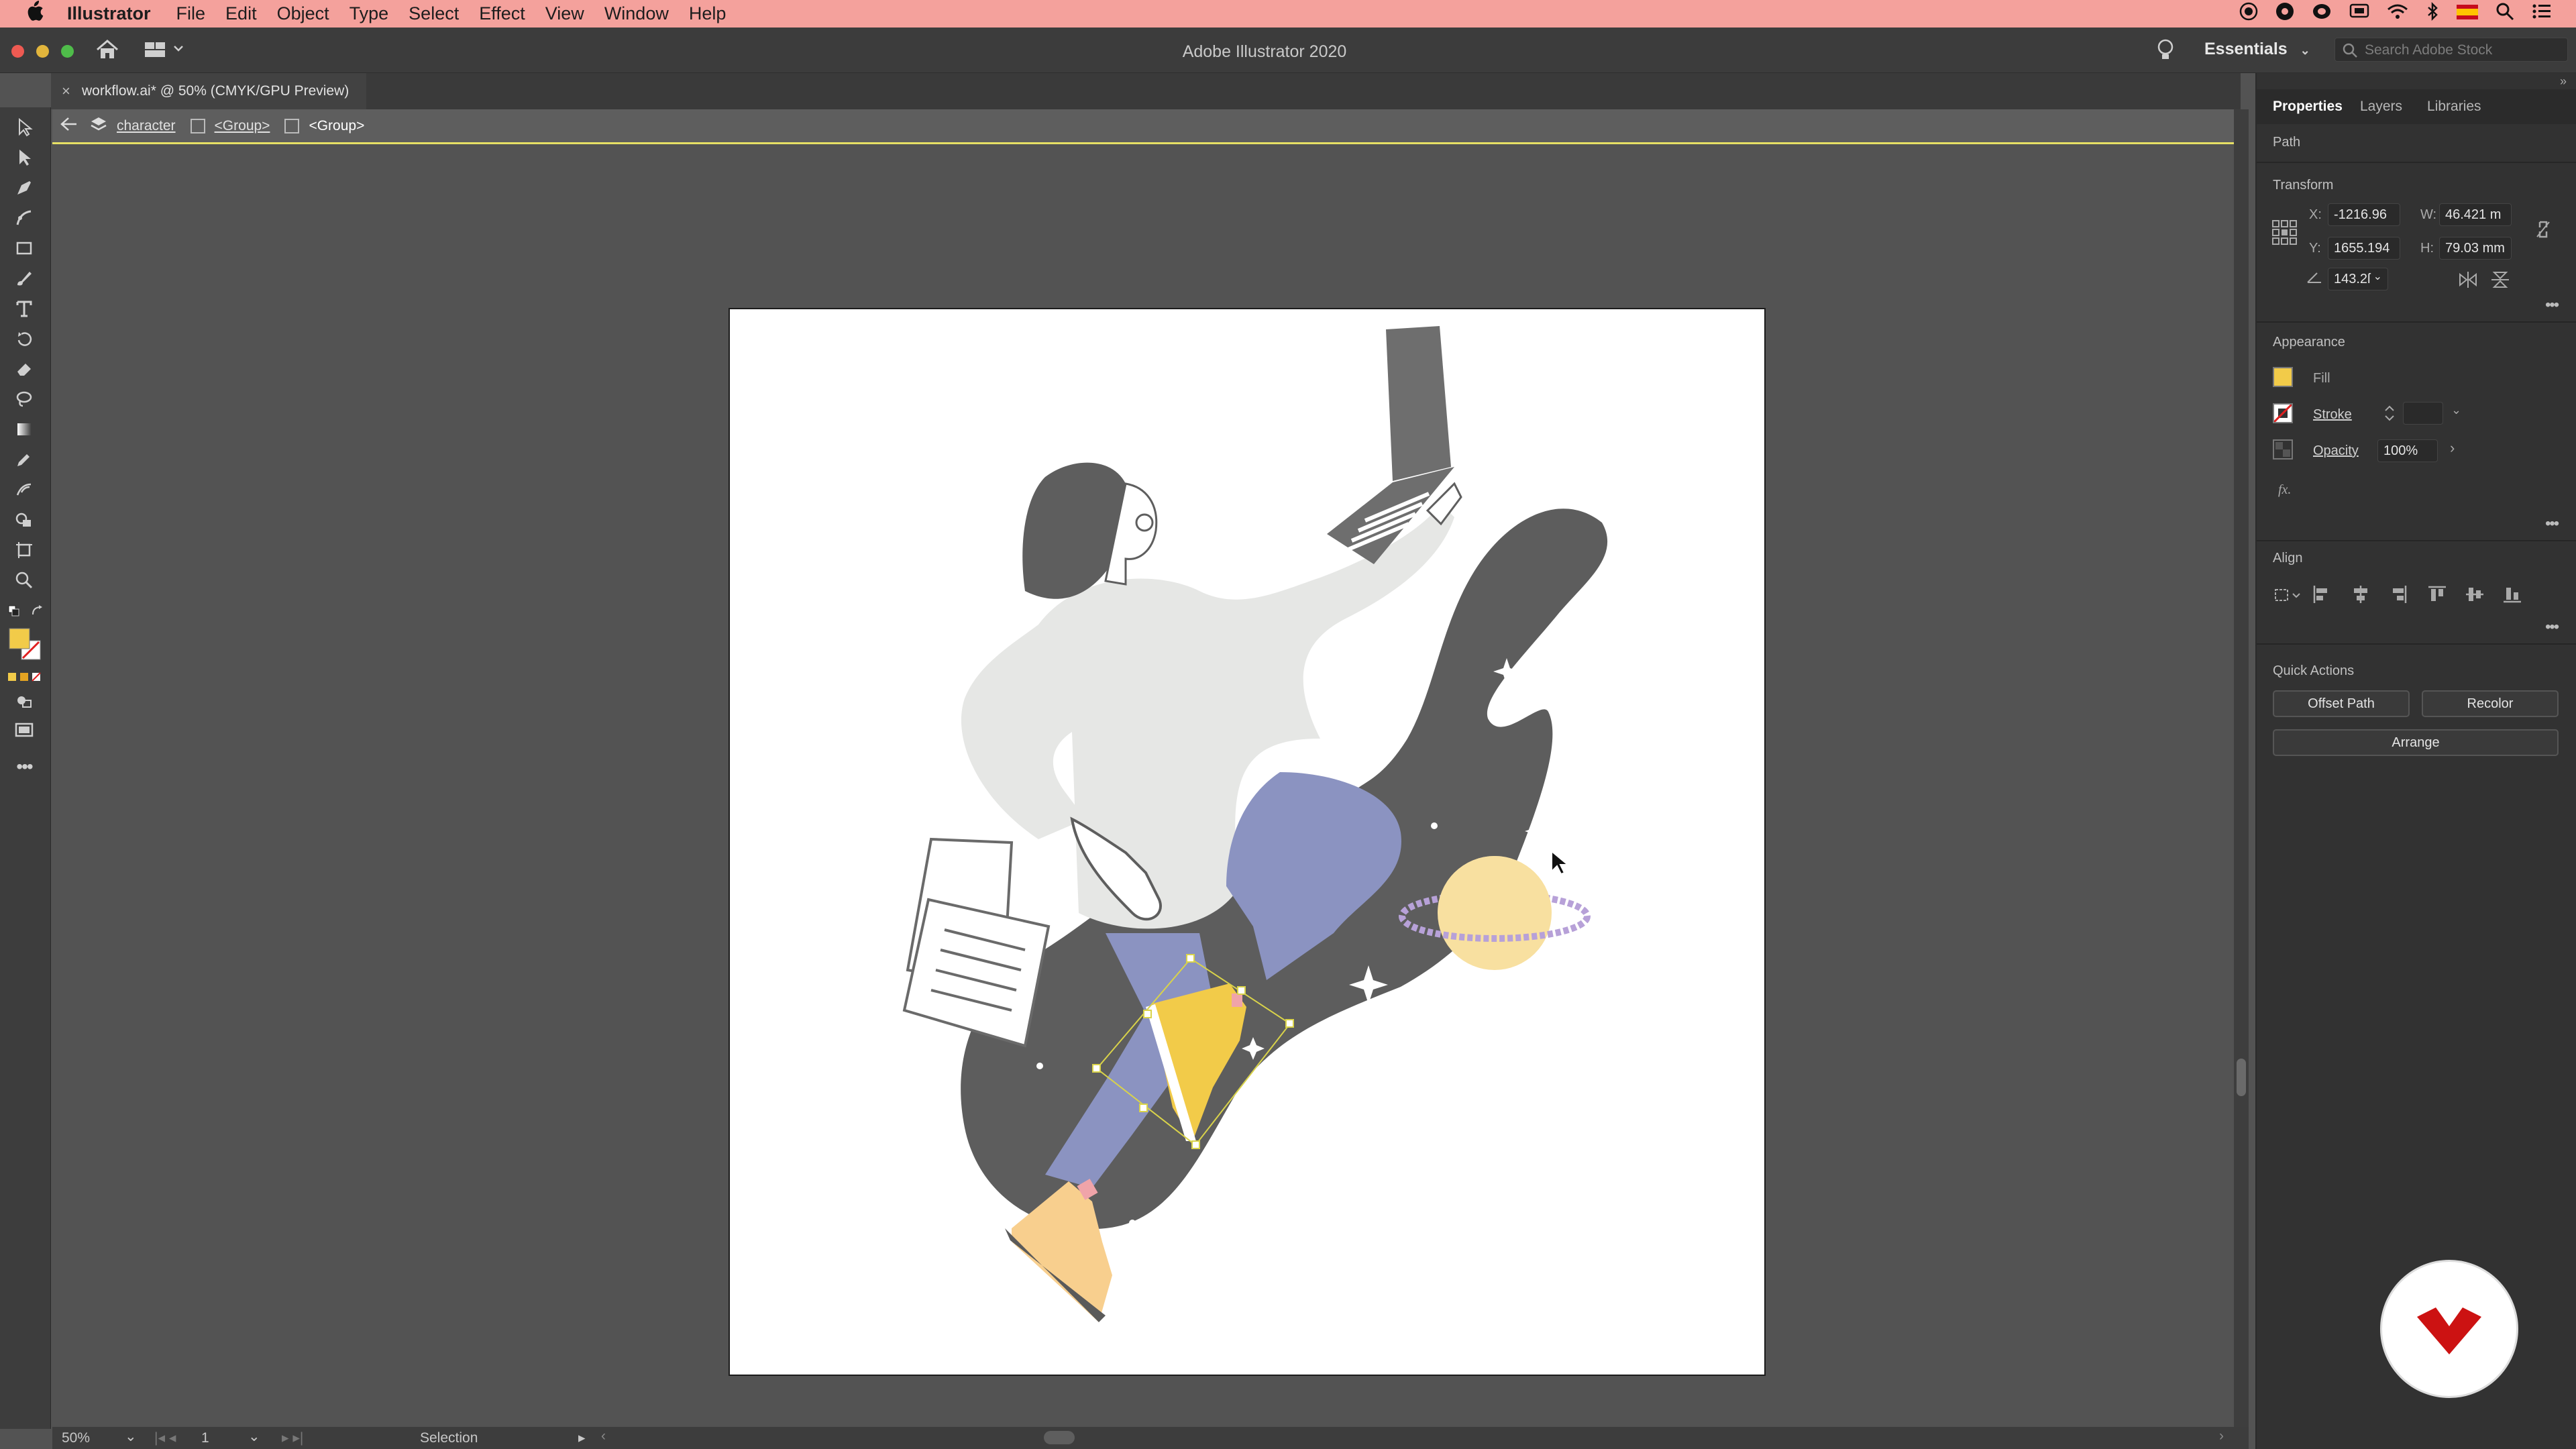  What do you see at coordinates (191, 13) in the screenshot?
I see `menu-file: File` at bounding box center [191, 13].